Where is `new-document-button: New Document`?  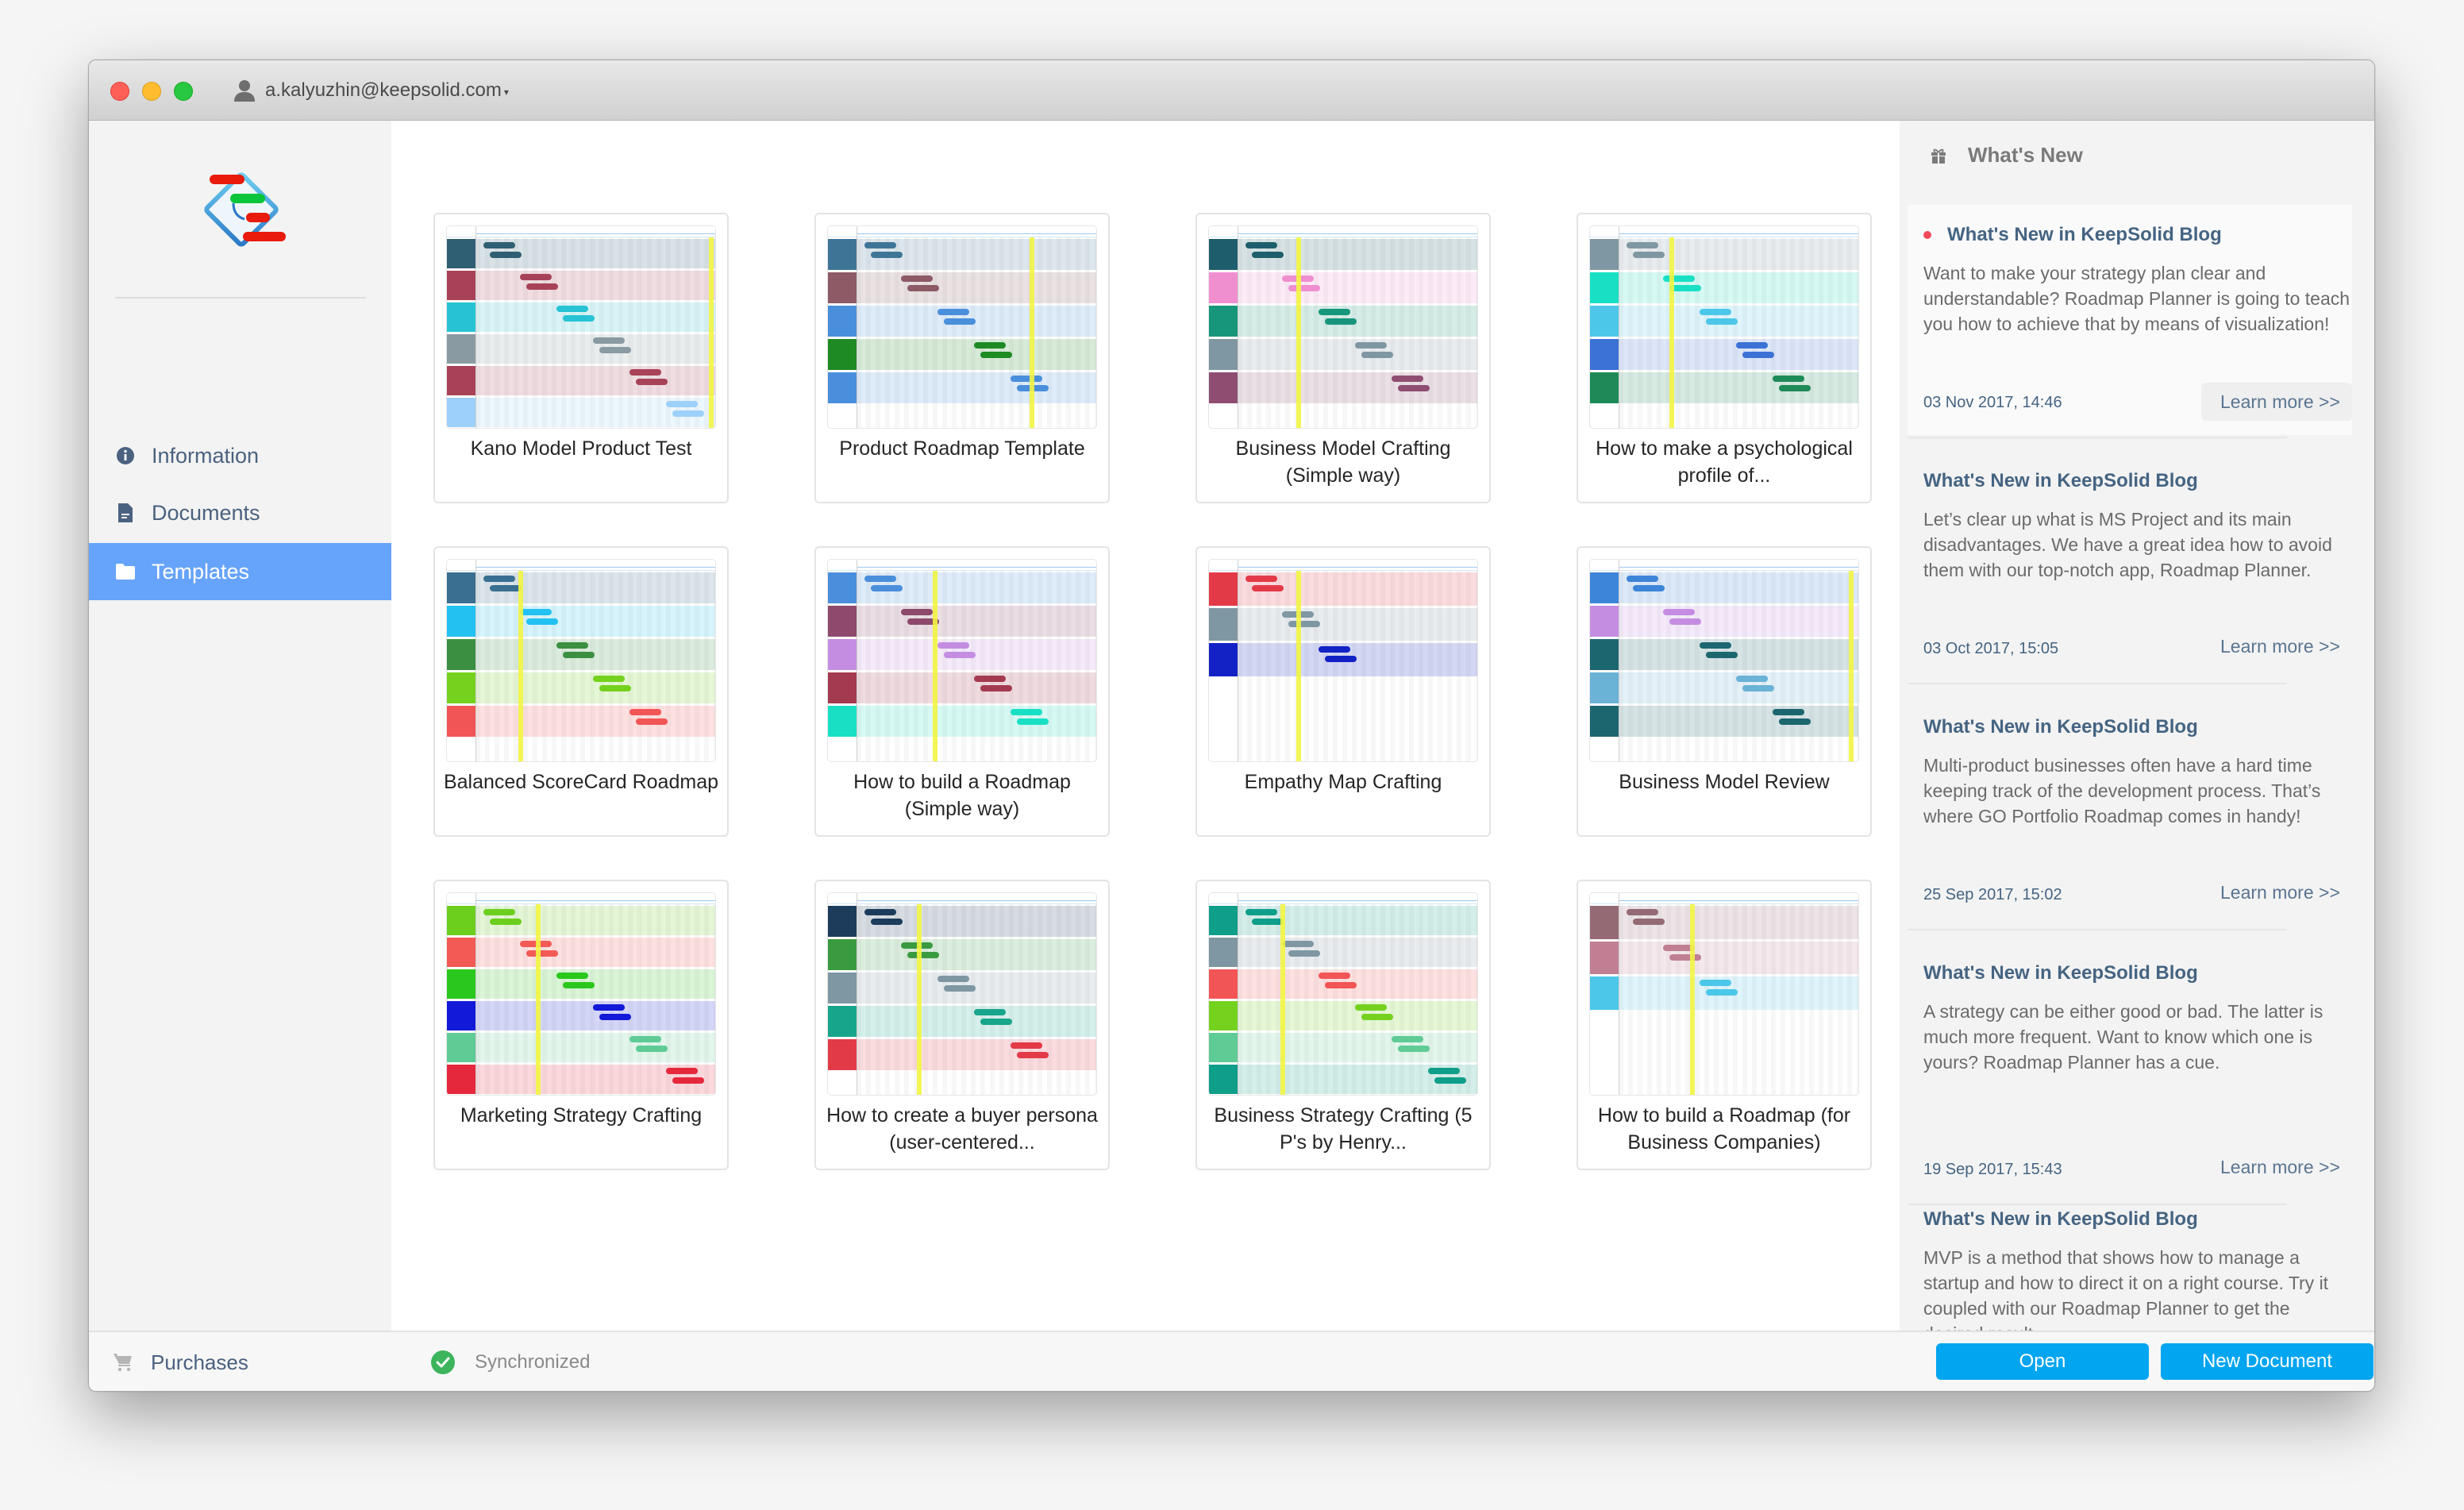
new-document-button: New Document is located at coordinates (2267, 1361).